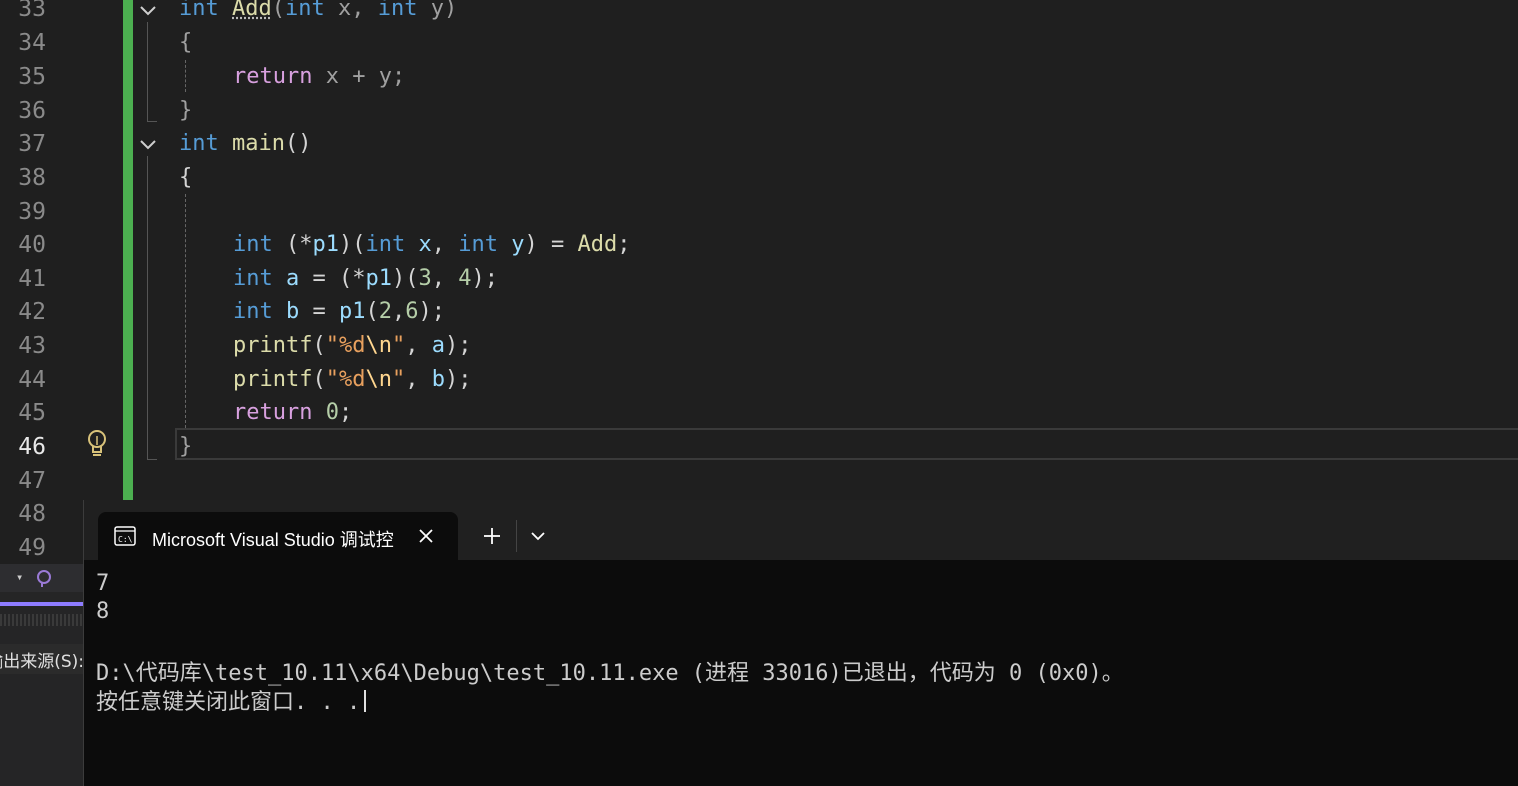 The height and width of the screenshot is (786, 1518). What do you see at coordinates (185, 447) in the screenshot?
I see `code-line-46: }` at bounding box center [185, 447].